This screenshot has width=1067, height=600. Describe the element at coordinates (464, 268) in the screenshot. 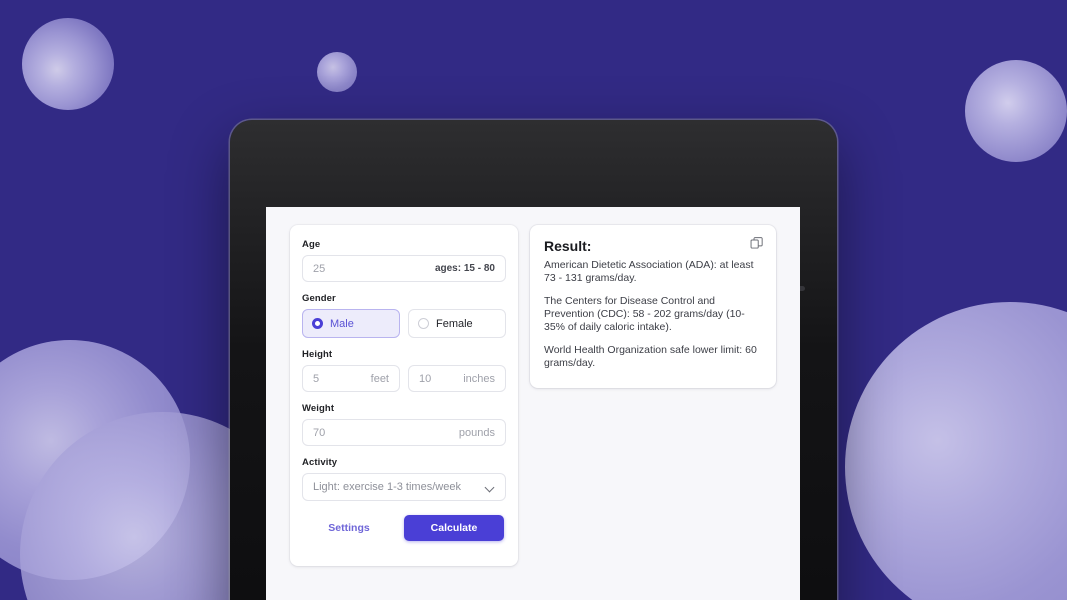

I see `age-range-hint: ages: 15 - 80` at that location.